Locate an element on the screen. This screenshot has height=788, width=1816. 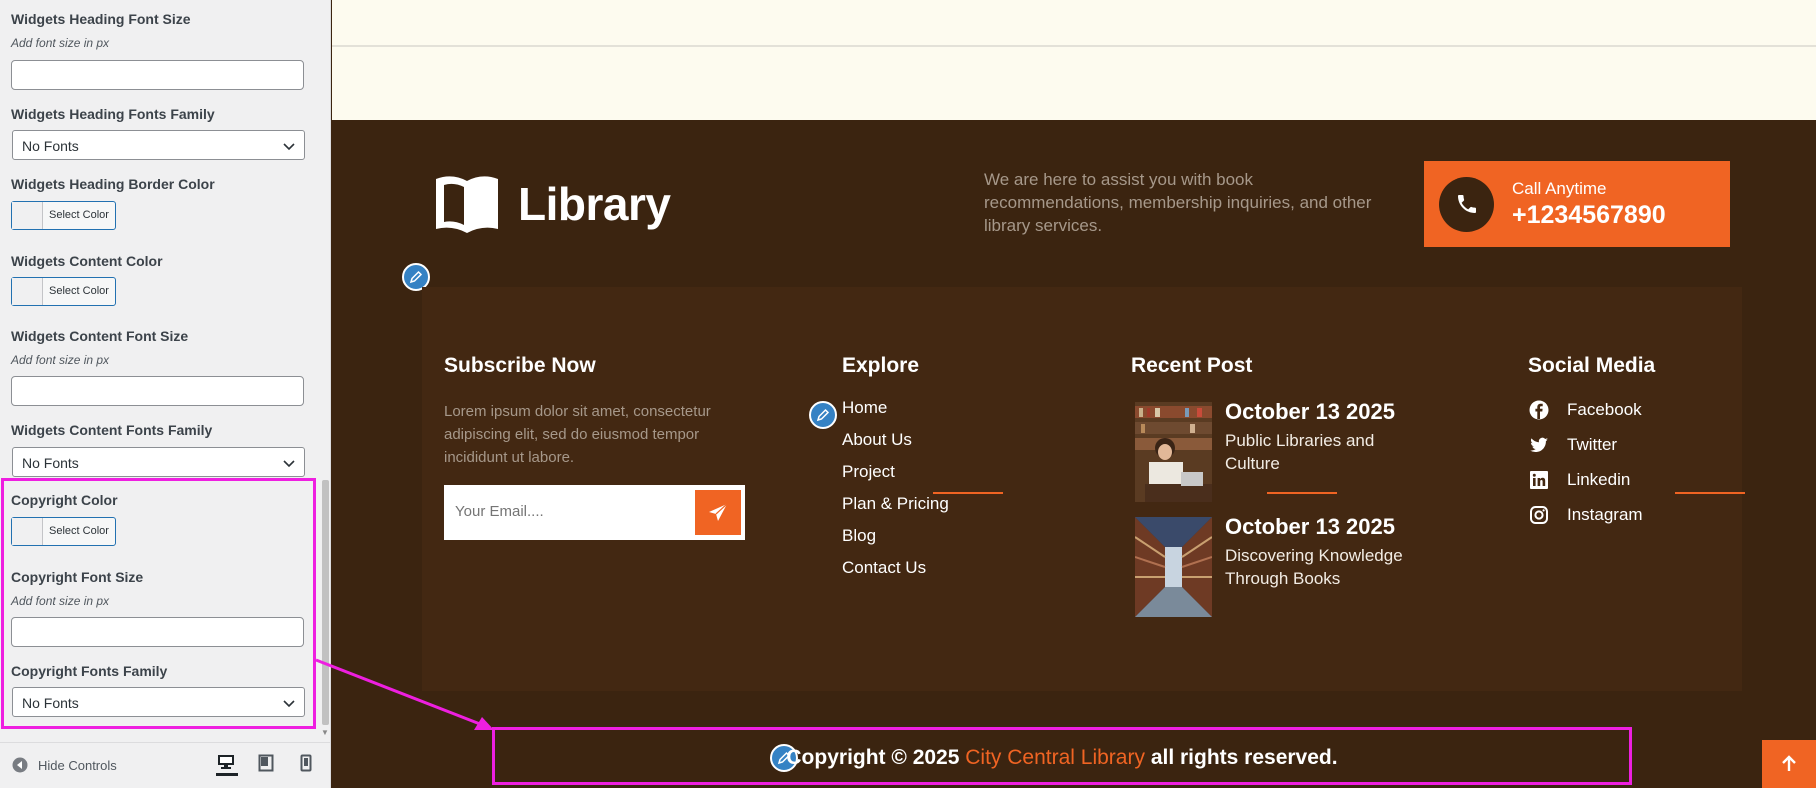
social-media-title-underline is located at coordinates (1710, 493).